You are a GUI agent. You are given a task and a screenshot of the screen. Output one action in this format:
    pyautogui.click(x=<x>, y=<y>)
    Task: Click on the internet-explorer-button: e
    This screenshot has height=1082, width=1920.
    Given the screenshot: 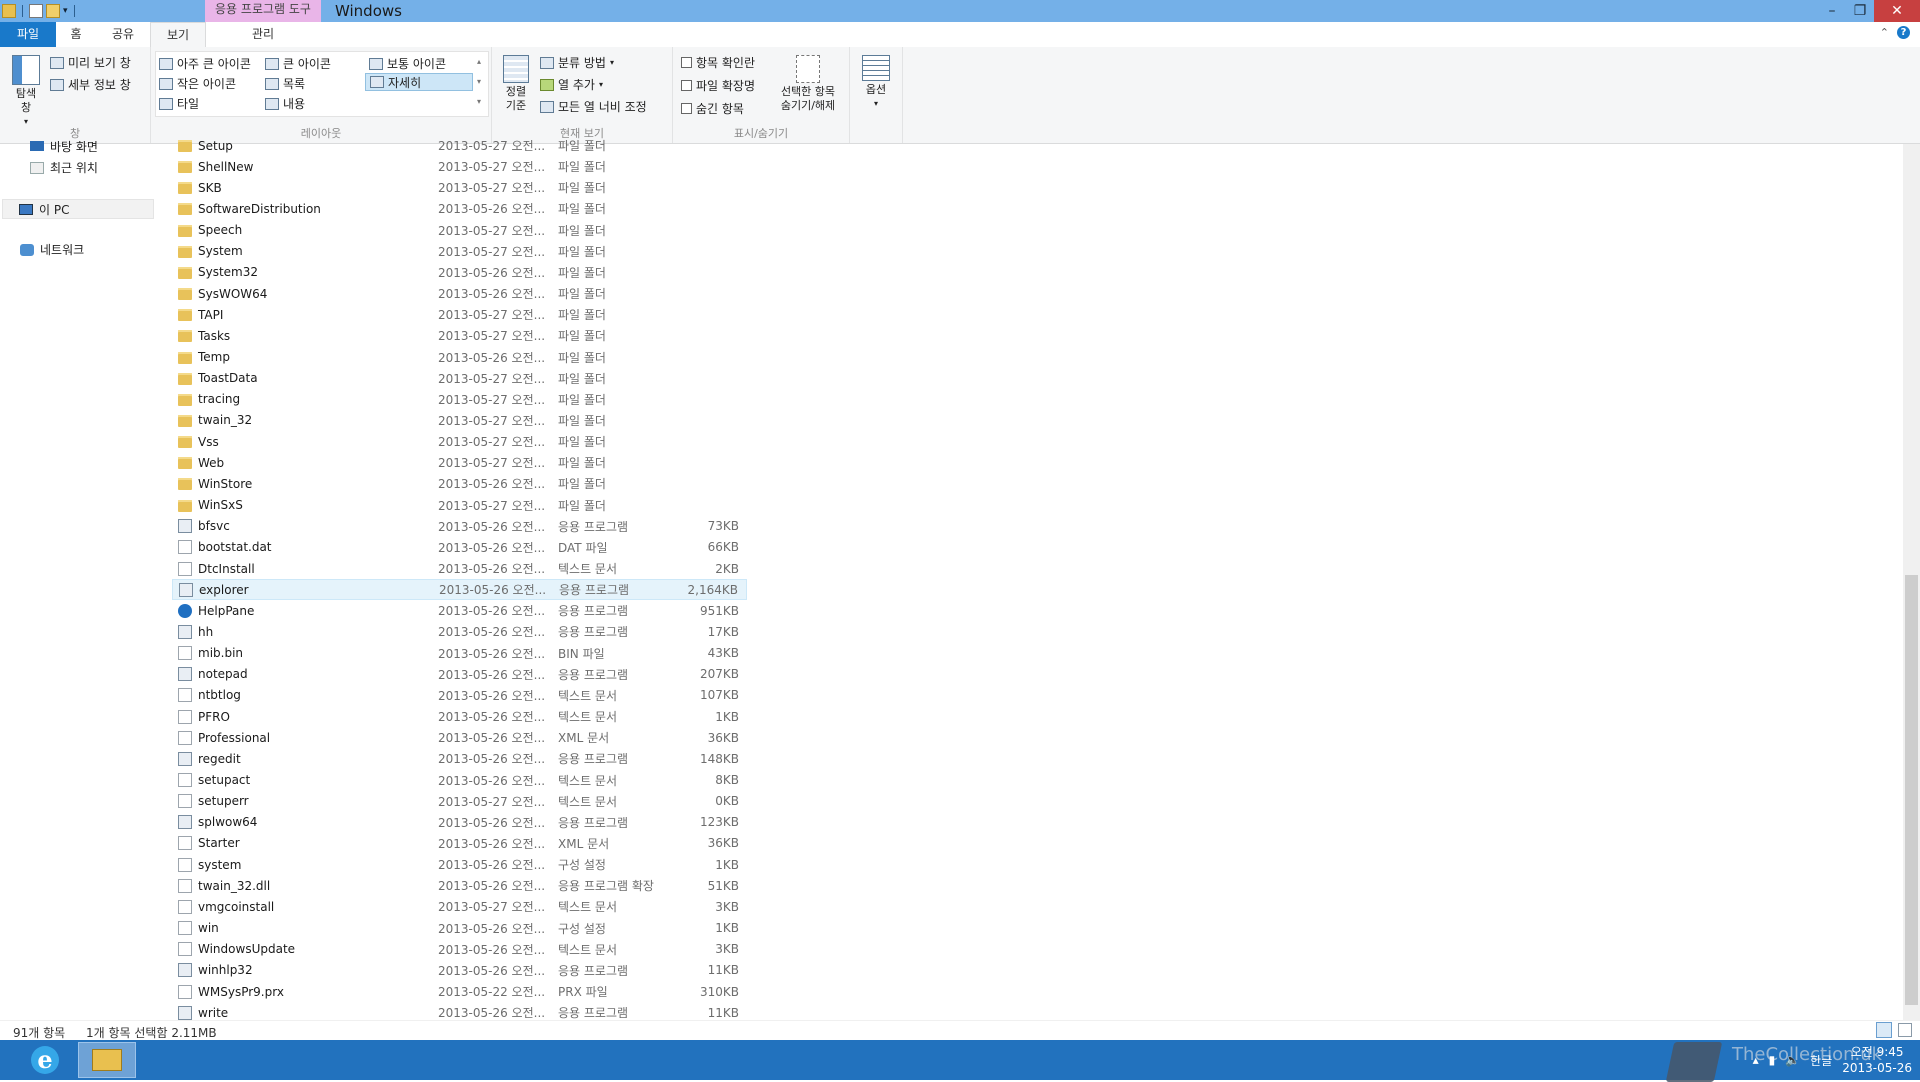 What is the action you would take?
    pyautogui.click(x=45, y=1060)
    